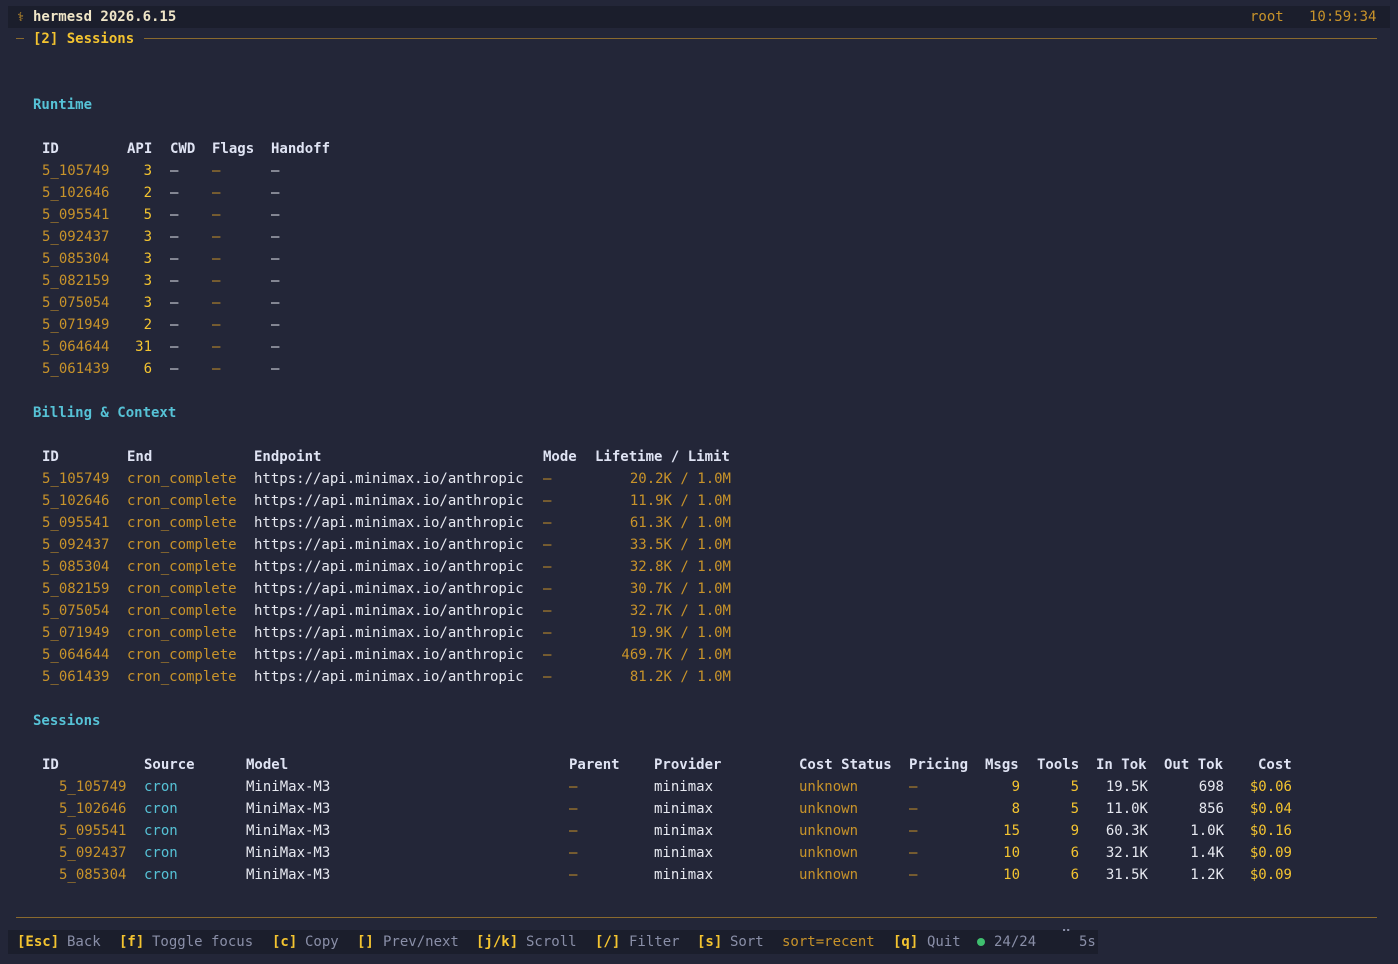  I want to click on sessions-row-out-tok: 1.4K, so click(1207, 853).